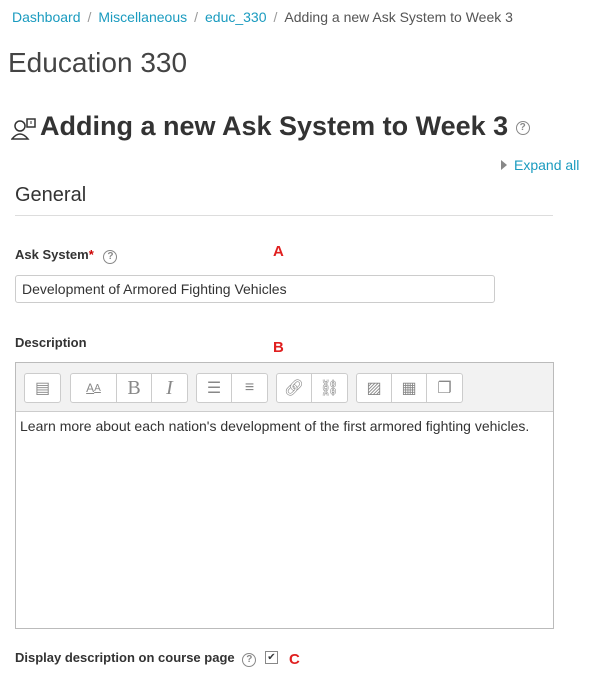 The height and width of the screenshot is (681, 589). I want to click on section-general-header: General, so click(50, 195).